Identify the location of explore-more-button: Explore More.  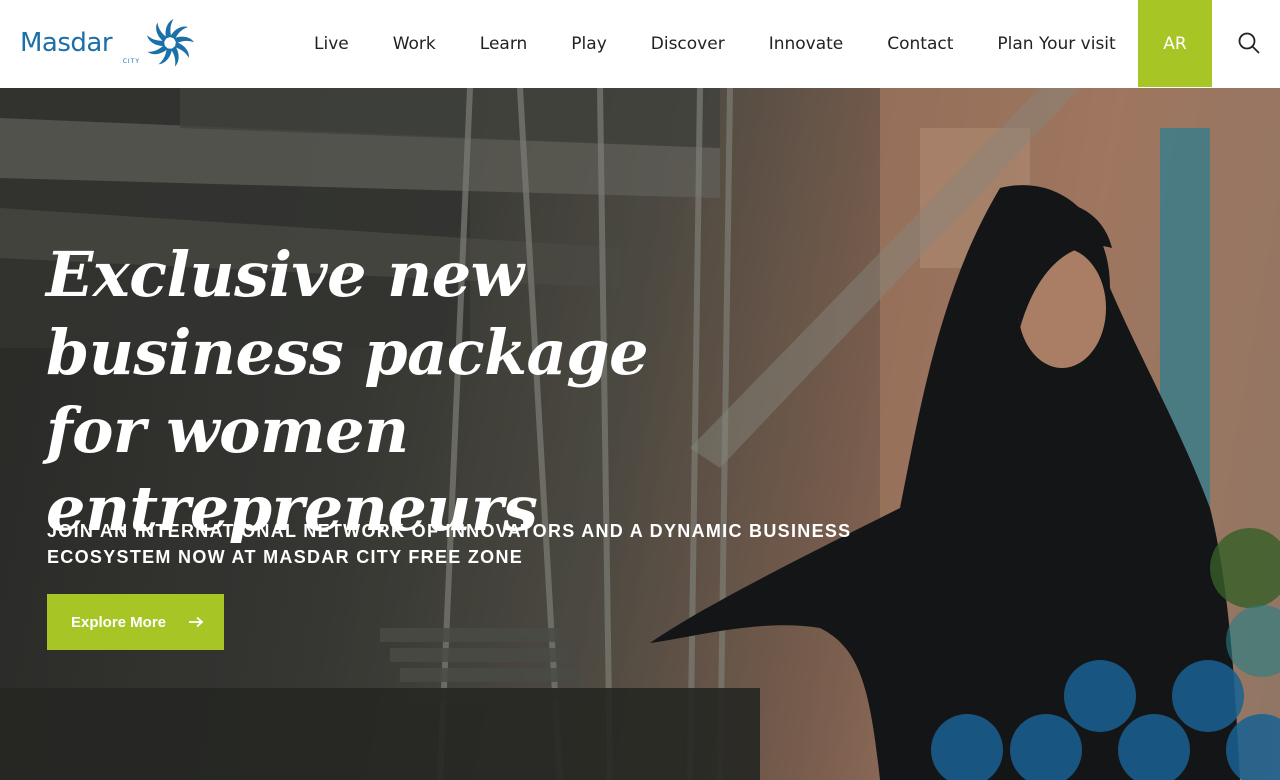
(135, 622).